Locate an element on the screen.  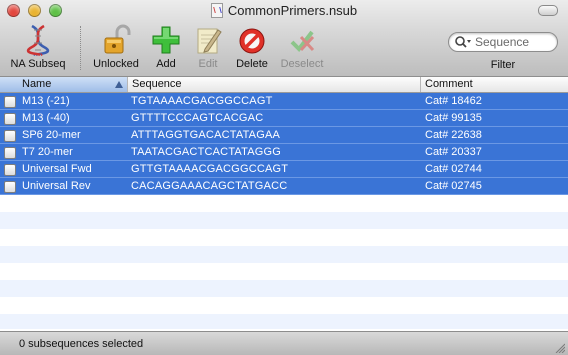
cell-sequence: GTTTTCCCAGTCACGAC is located at coordinates (197, 118).